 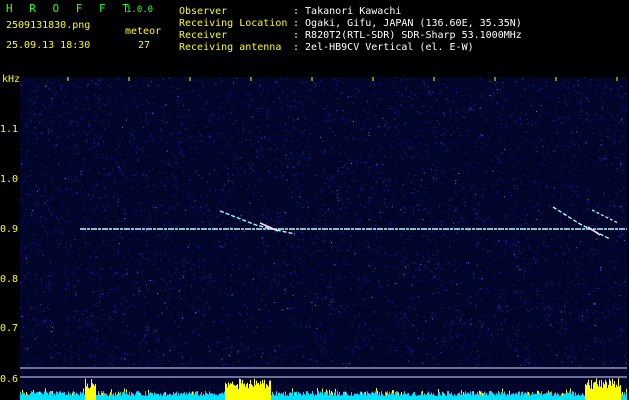 What do you see at coordinates (383, 47) in the screenshot?
I see `antenna-value: : 2el-HB9CV Vertical (el. E-W)` at bounding box center [383, 47].